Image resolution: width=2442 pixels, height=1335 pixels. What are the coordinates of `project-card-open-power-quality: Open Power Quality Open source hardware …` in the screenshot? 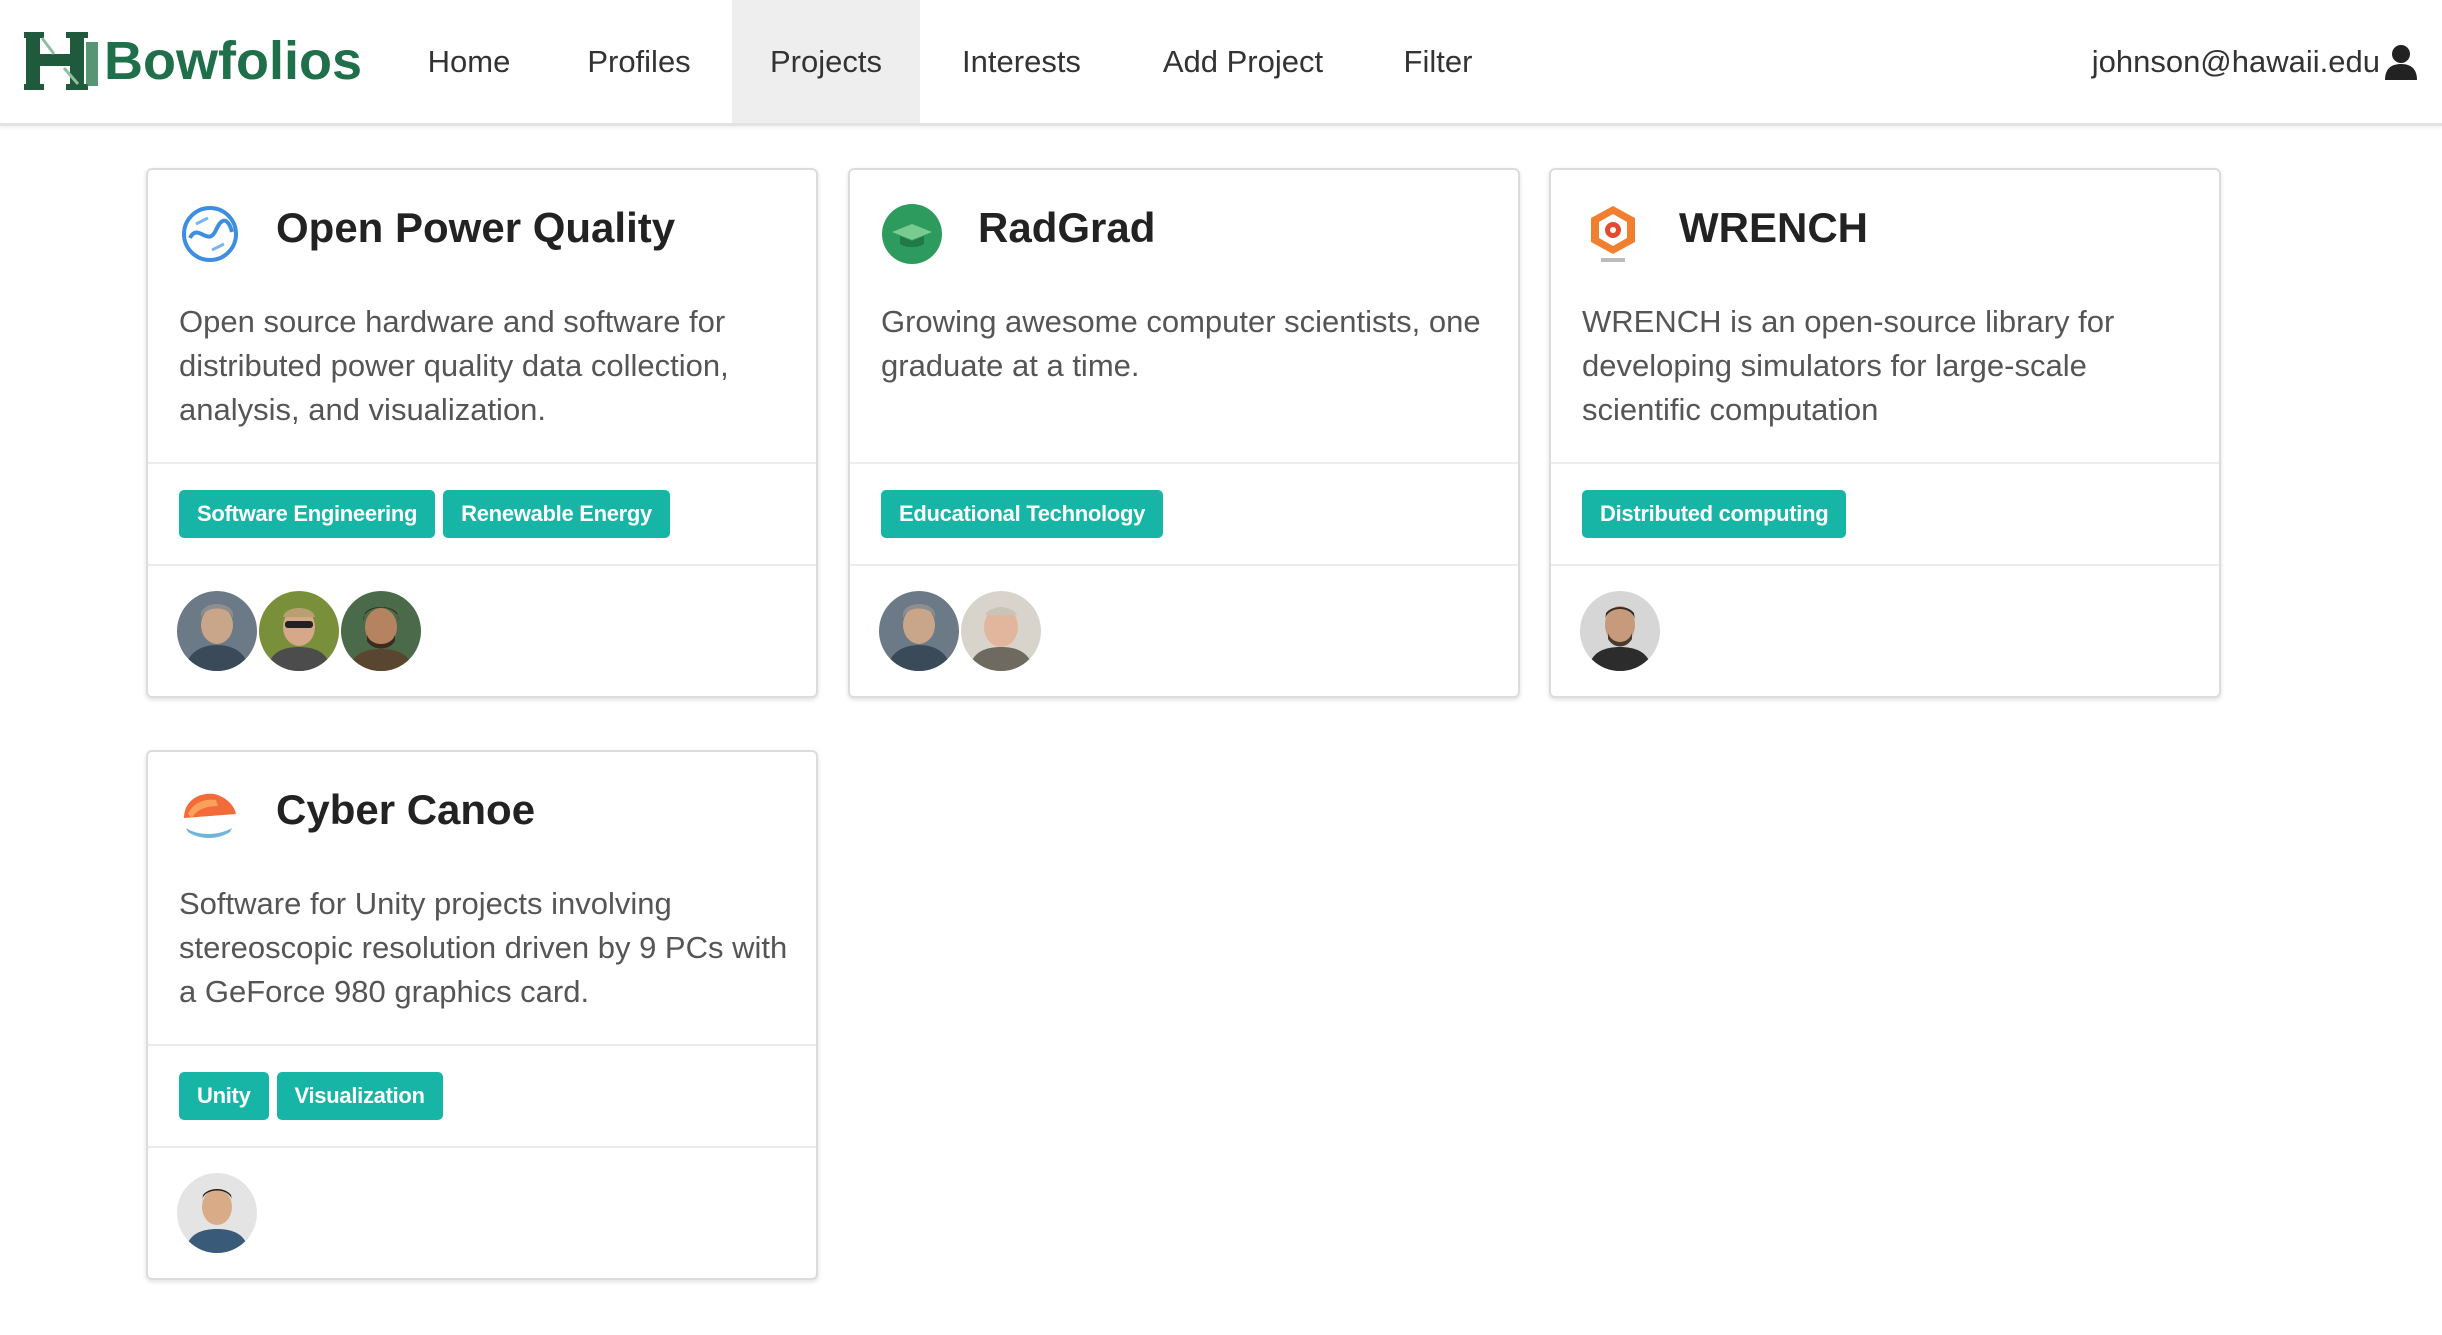 It's located at (482, 433).